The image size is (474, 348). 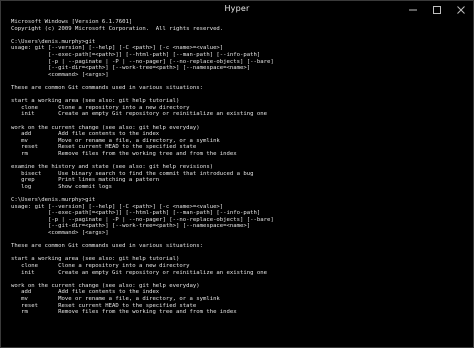 I want to click on minimize-icon, so click(x=413, y=10).